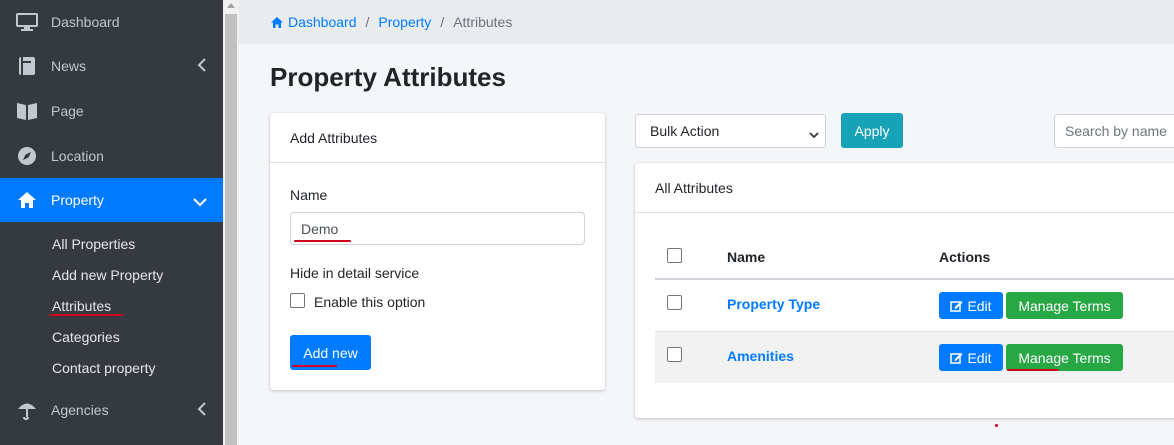 Image resolution: width=1174 pixels, height=445 pixels. I want to click on bulk-action-select: Bulk Action, so click(730, 131).